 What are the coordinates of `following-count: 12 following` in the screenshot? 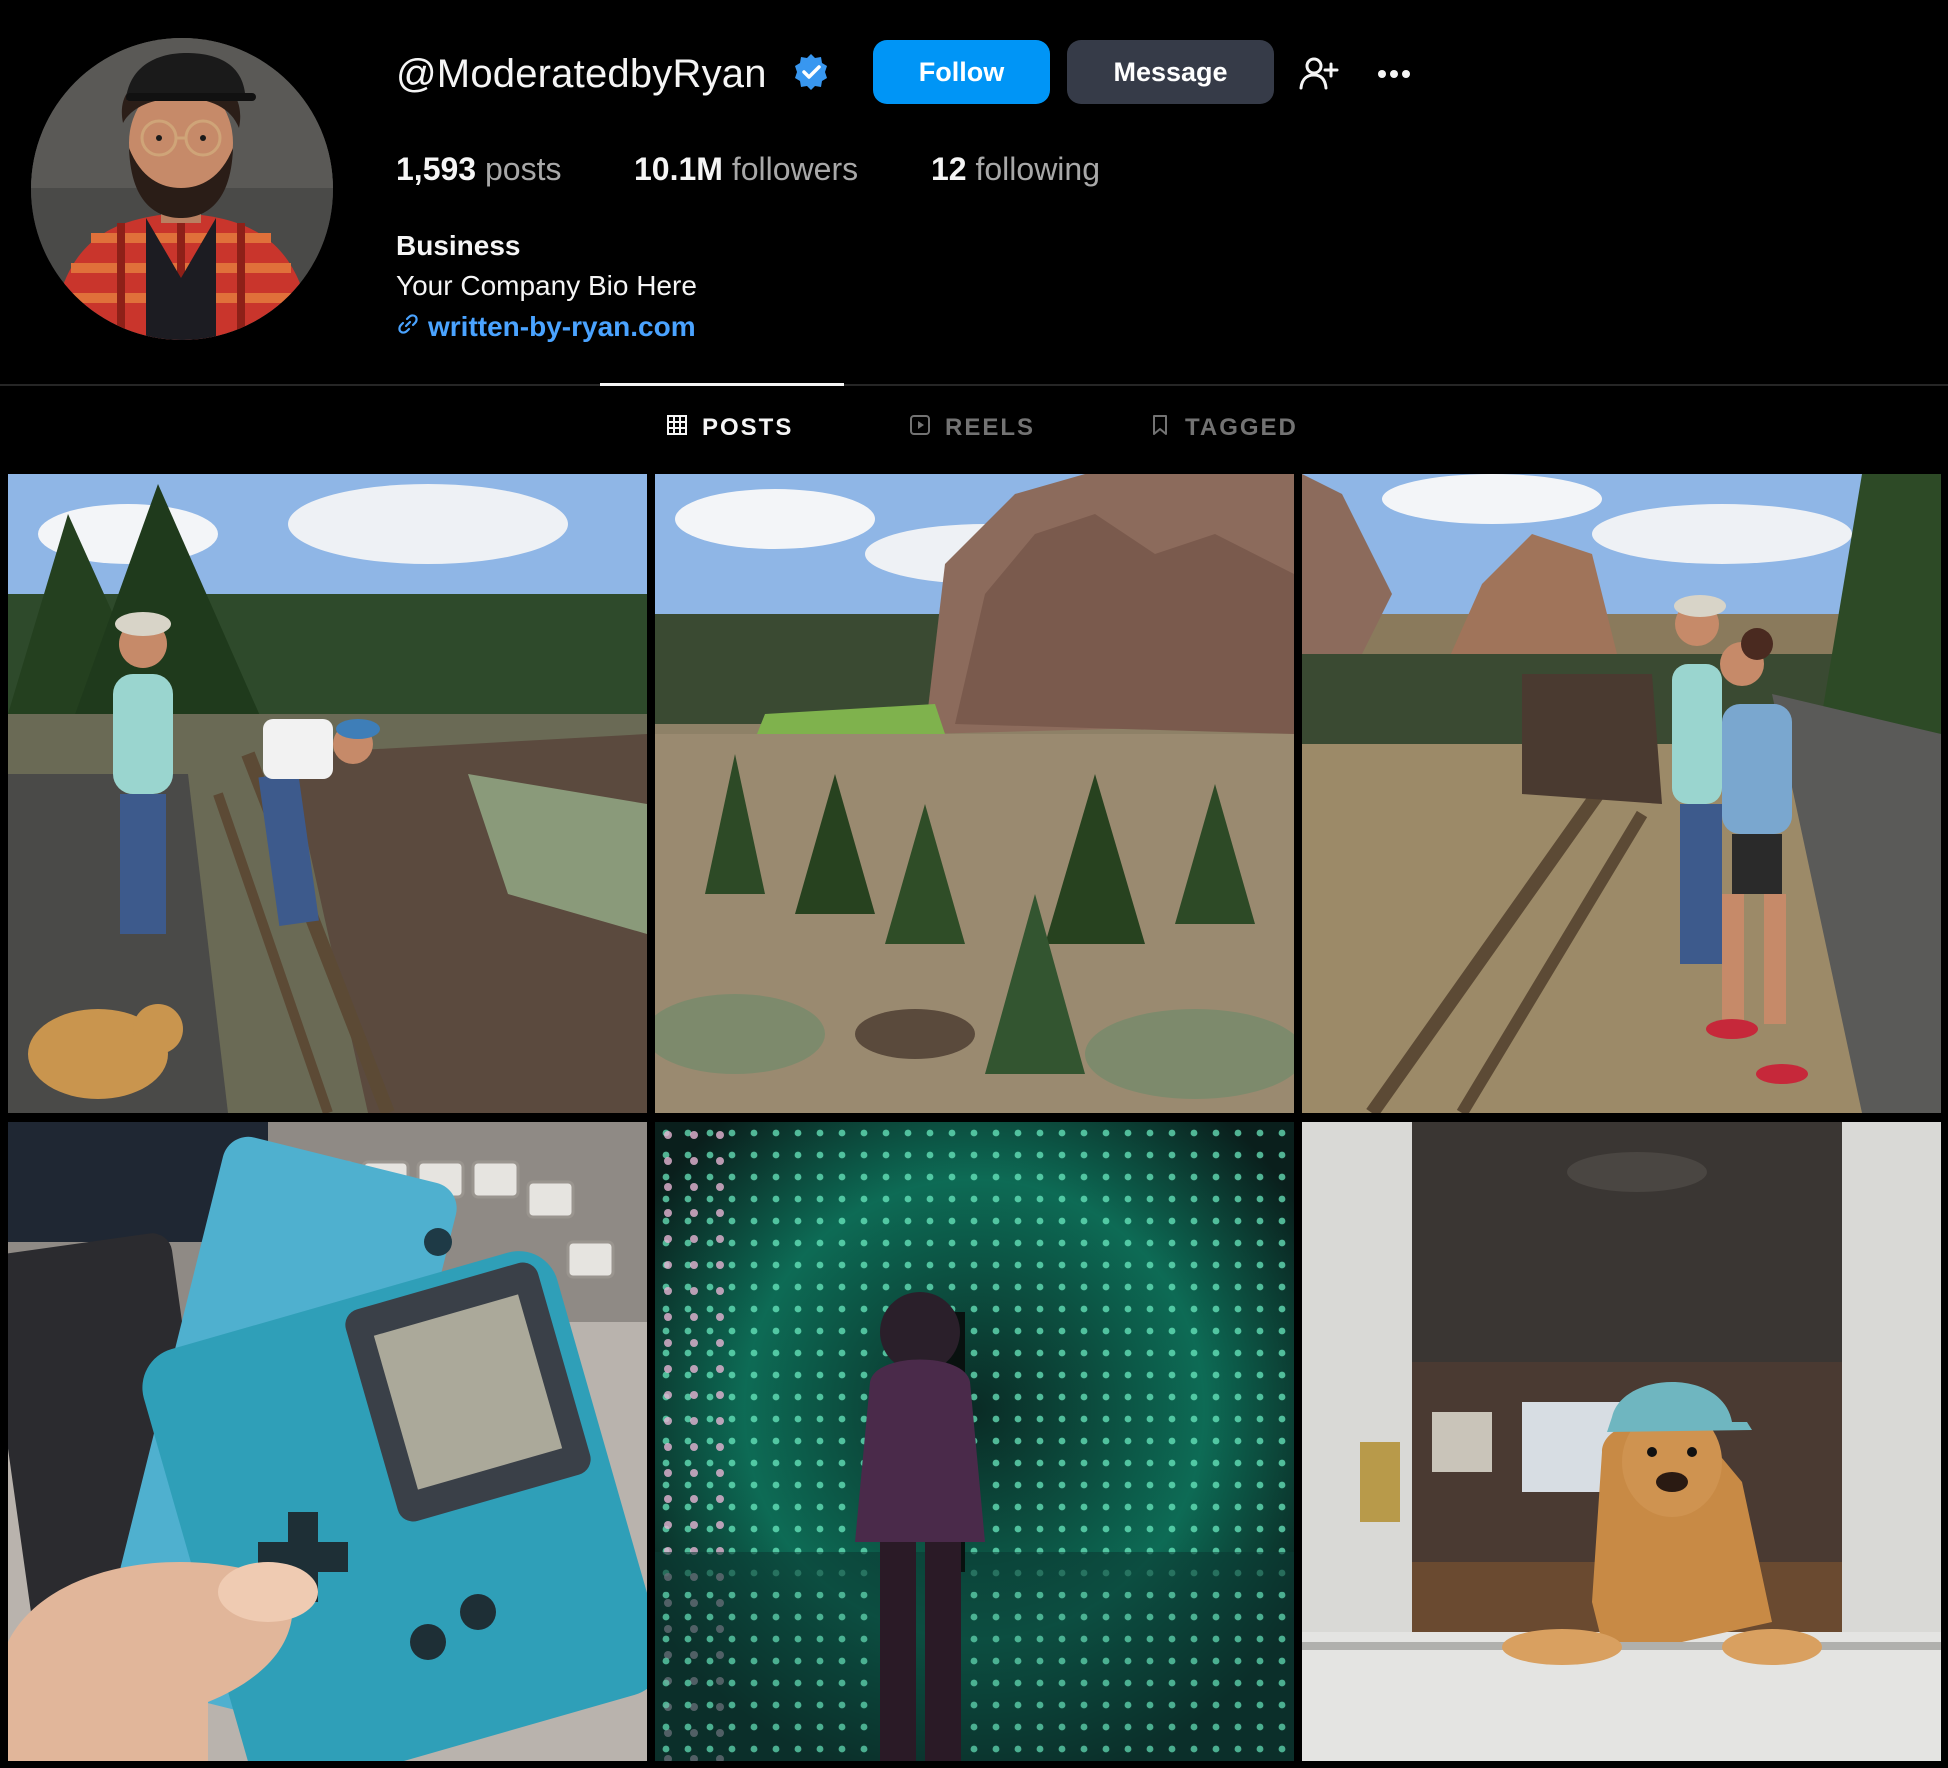 It's located at (1015, 169).